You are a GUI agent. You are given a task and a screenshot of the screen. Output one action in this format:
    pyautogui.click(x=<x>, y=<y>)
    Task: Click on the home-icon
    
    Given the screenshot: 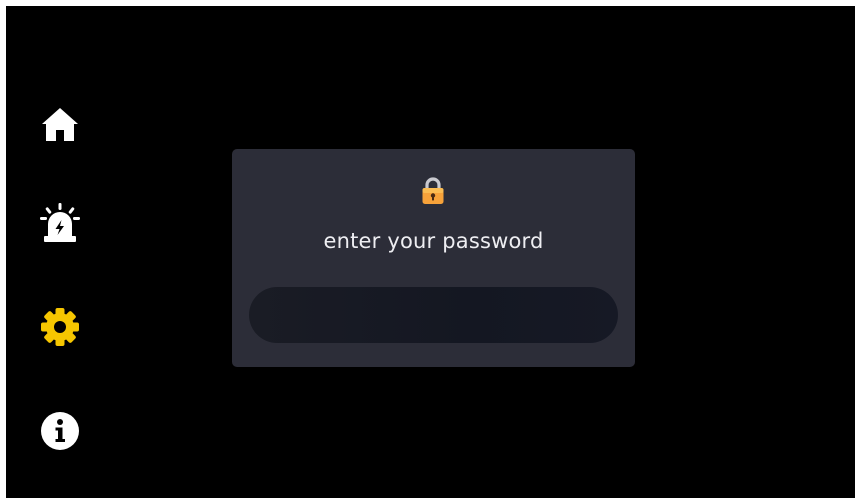 What is the action you would take?
    pyautogui.click(x=60, y=124)
    